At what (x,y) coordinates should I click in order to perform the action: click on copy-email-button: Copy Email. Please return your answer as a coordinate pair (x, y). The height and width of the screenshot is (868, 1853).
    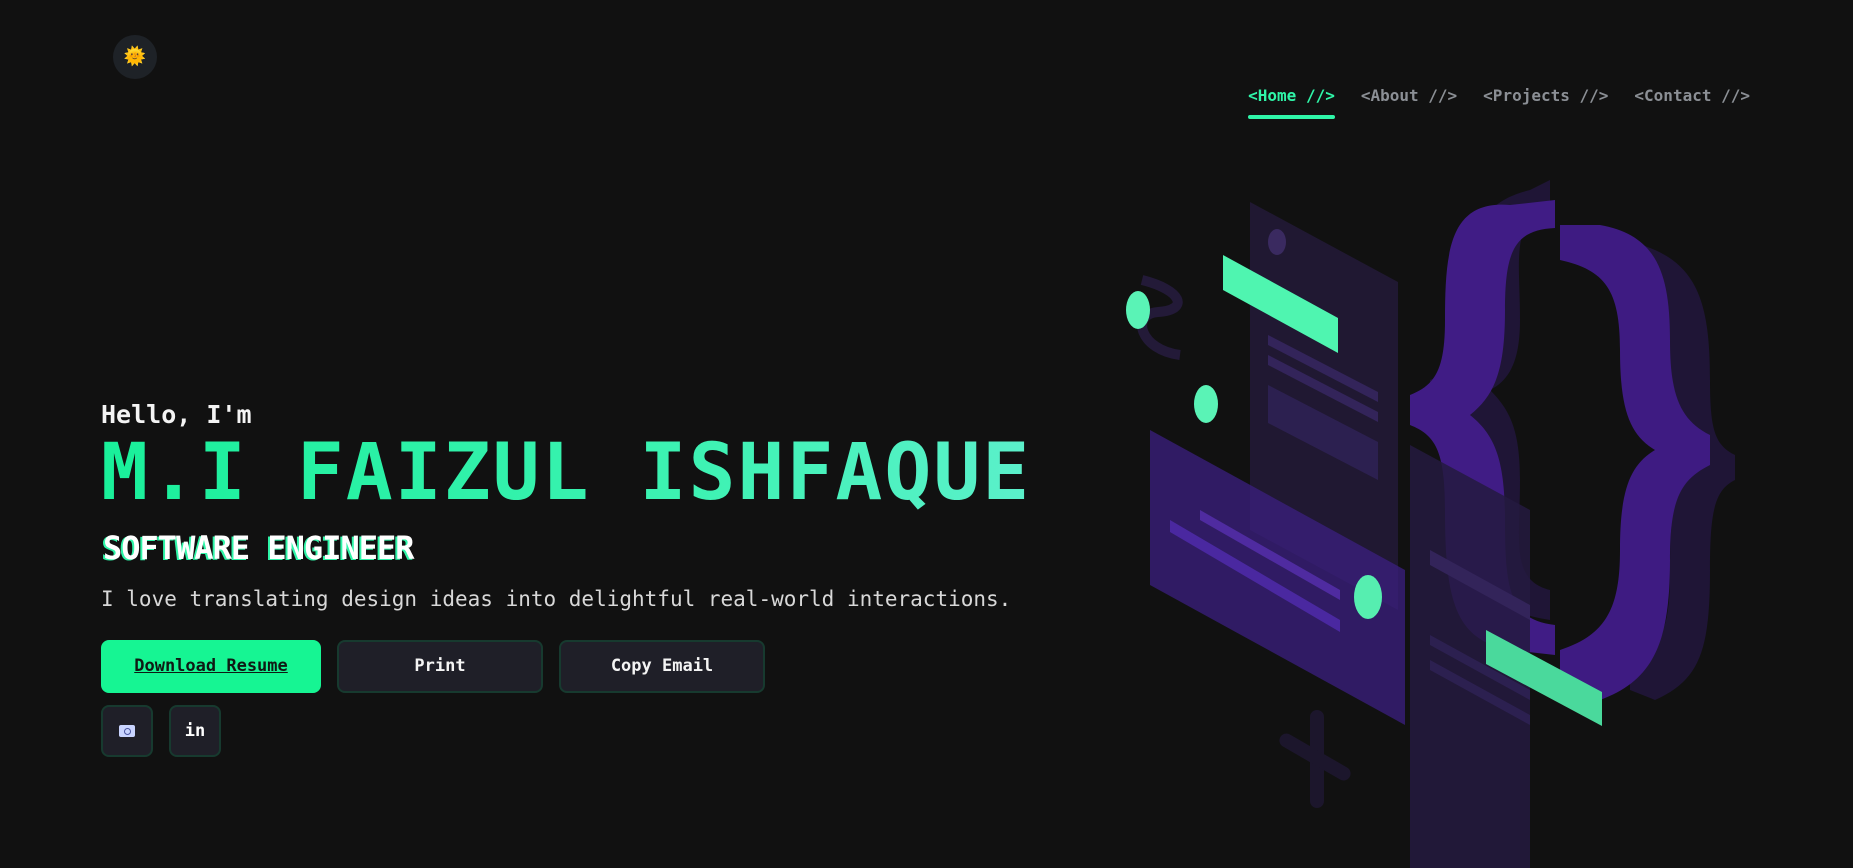
    Looking at the image, I should click on (662, 666).